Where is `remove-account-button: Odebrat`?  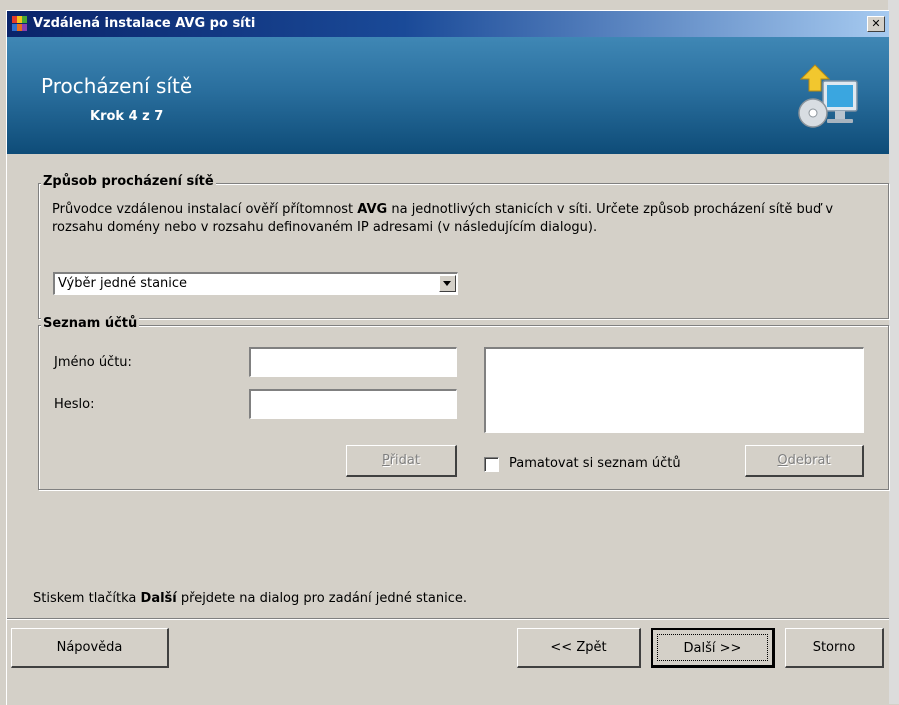
remove-account-button: Odebrat is located at coordinates (804, 461).